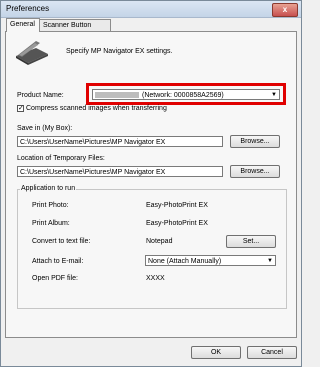 This screenshot has height=367, width=320. I want to click on save-in-label: Save in (My Box):, so click(45, 128).